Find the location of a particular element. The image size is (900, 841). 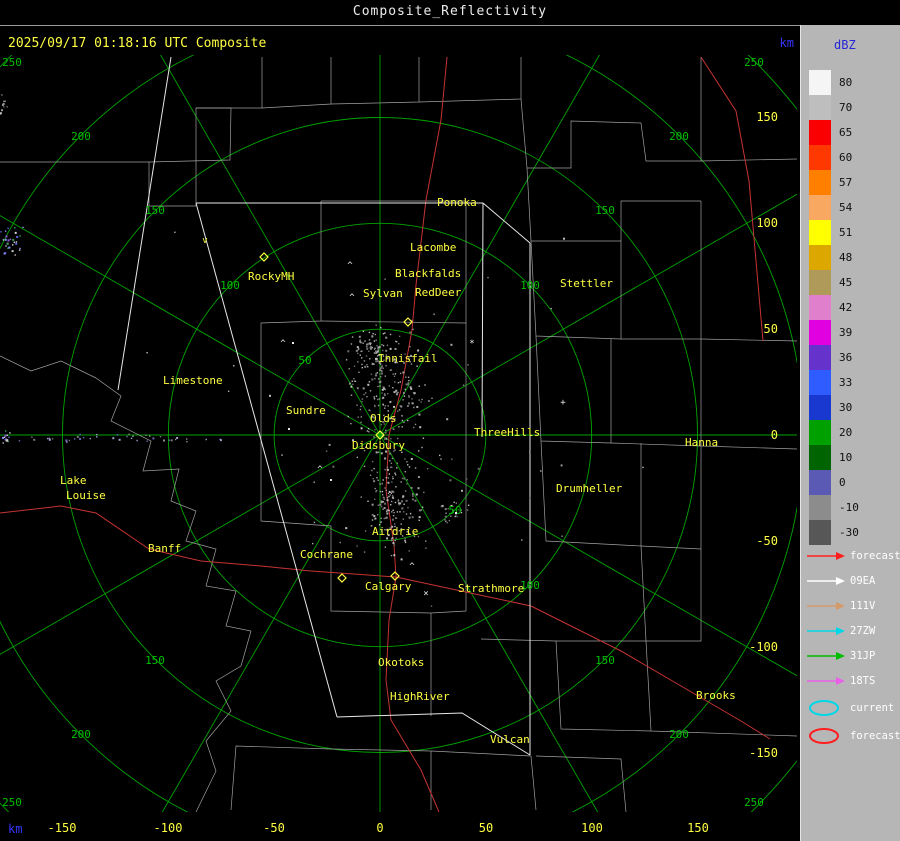

colorbar-value: 60 is located at coordinates (846, 157).